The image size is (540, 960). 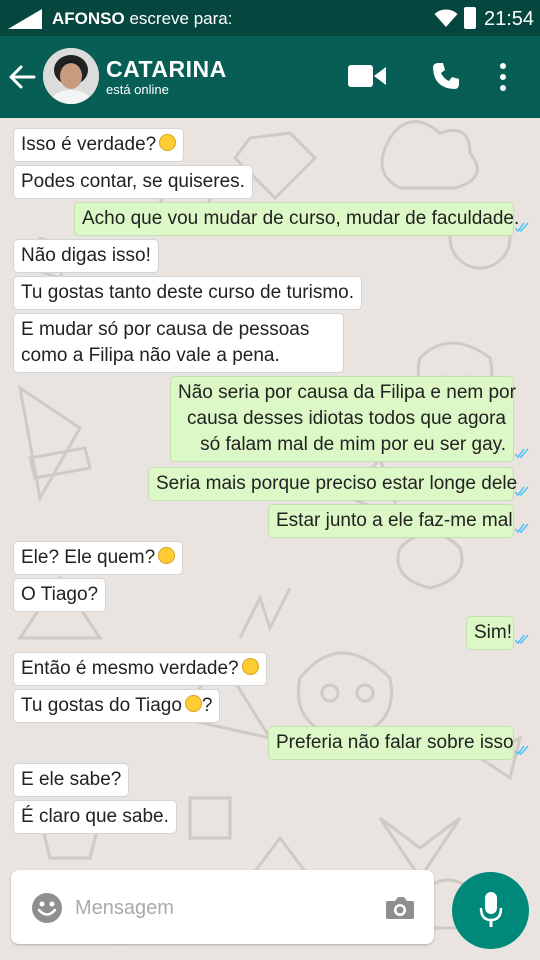 What do you see at coordinates (225, 908) in the screenshot?
I see `message-input` at bounding box center [225, 908].